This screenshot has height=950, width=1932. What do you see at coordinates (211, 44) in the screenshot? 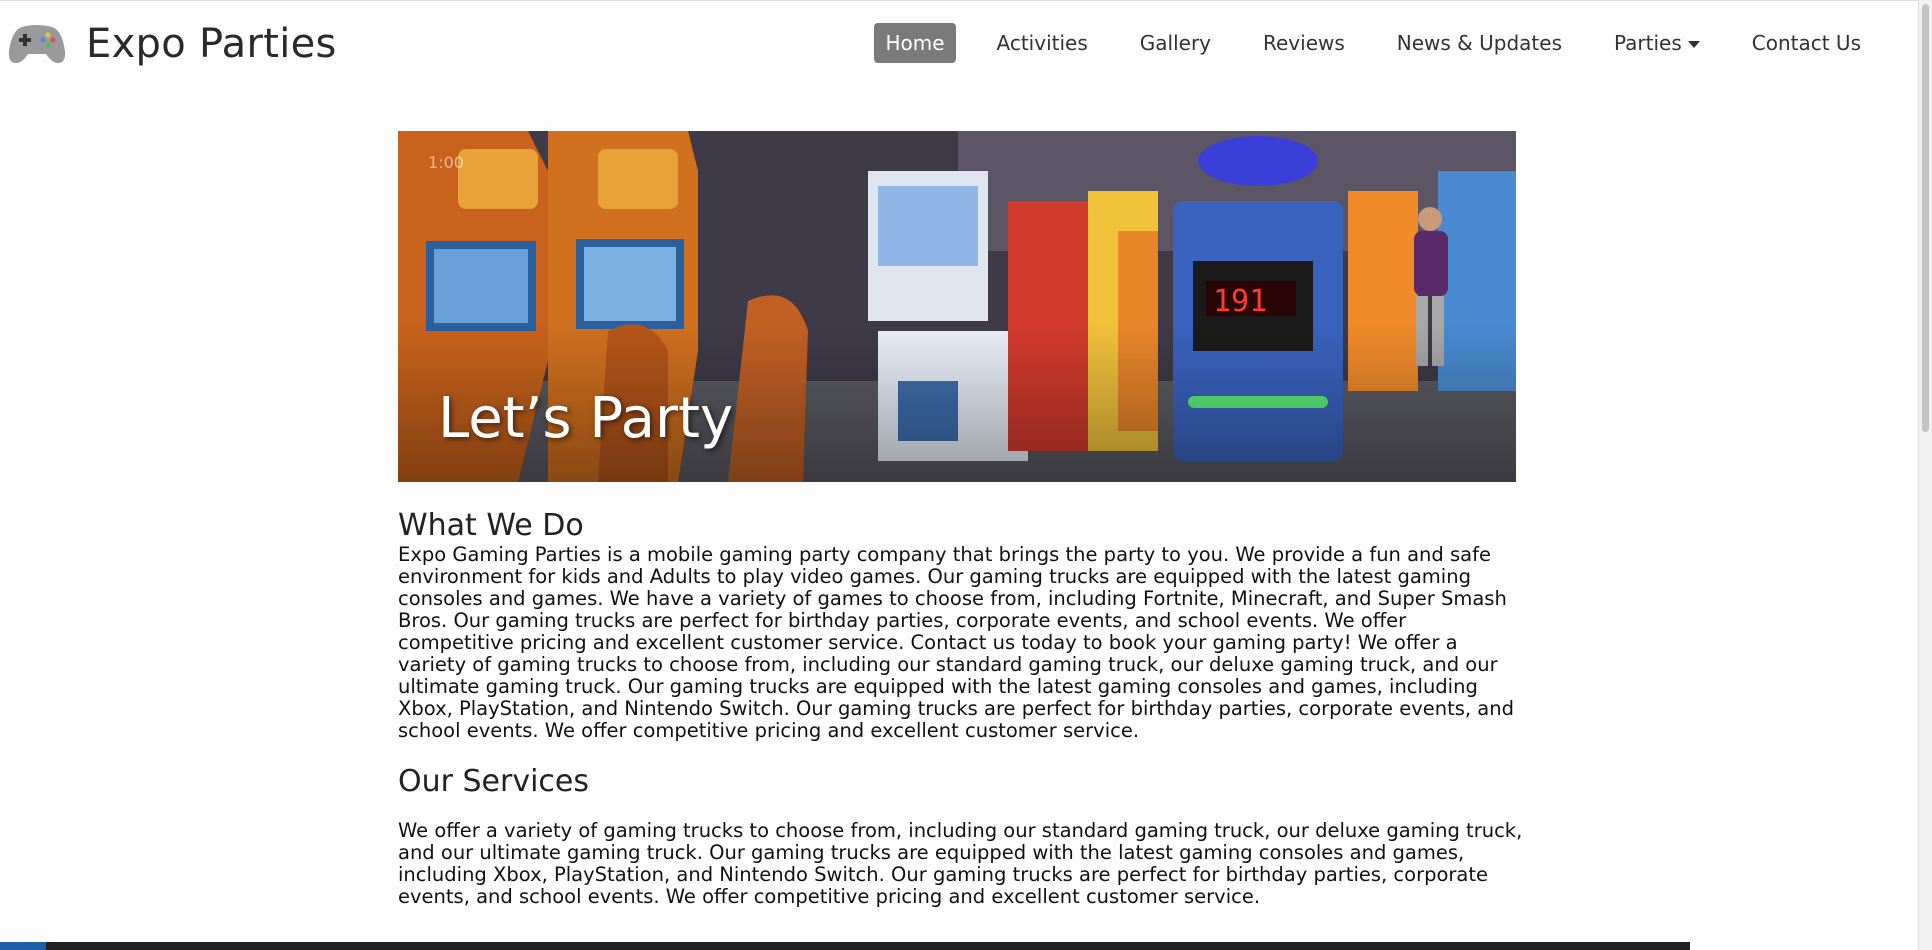
I see `brand-title: Expo Parties` at bounding box center [211, 44].